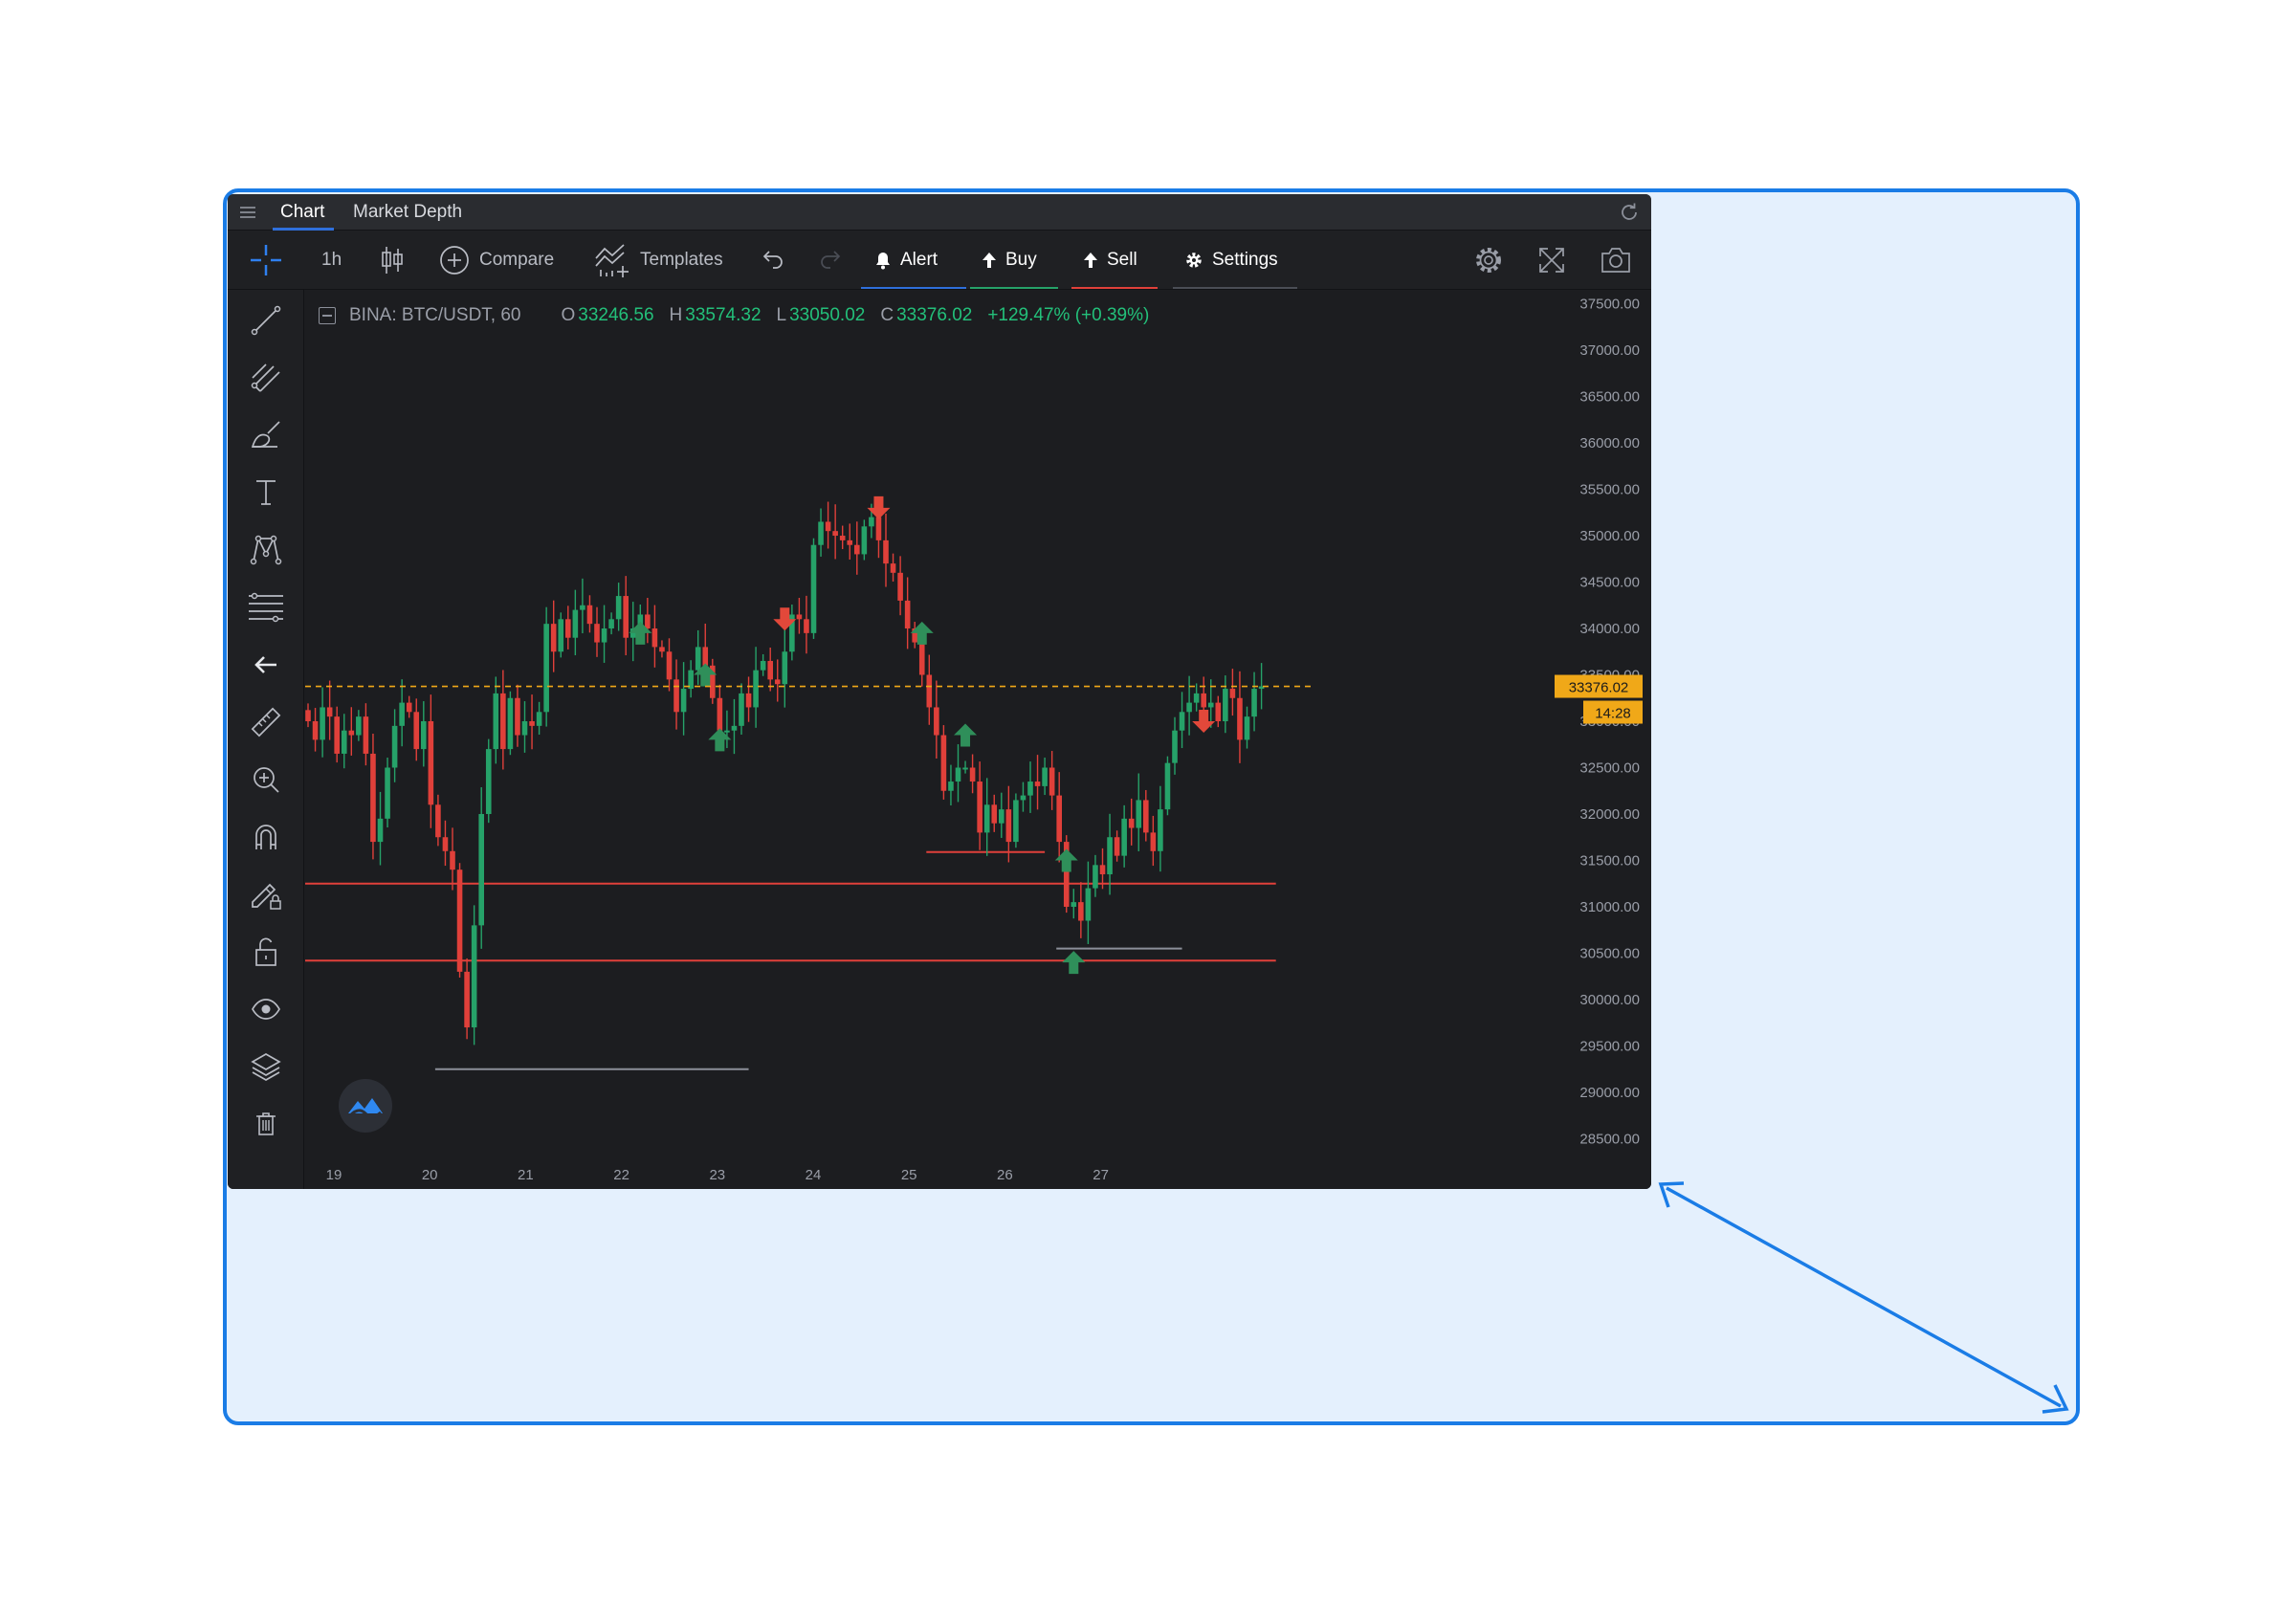 The image size is (2296, 1607). What do you see at coordinates (266, 665) in the screenshot?
I see `back-button` at bounding box center [266, 665].